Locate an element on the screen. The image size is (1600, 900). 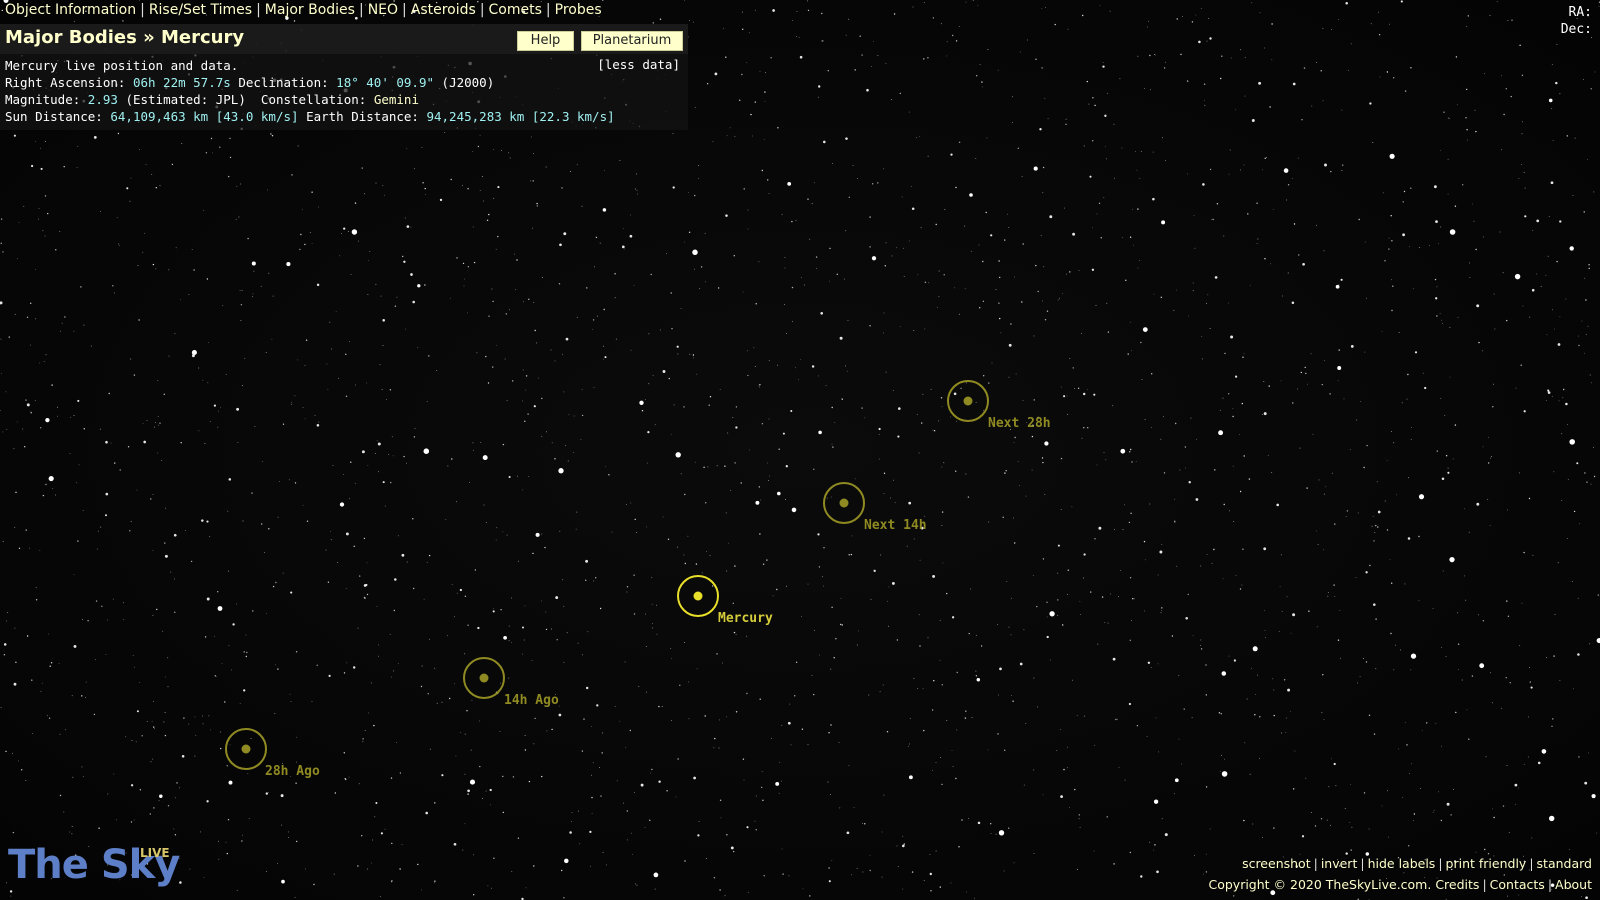
nav-probes: Probes is located at coordinates (578, 10).